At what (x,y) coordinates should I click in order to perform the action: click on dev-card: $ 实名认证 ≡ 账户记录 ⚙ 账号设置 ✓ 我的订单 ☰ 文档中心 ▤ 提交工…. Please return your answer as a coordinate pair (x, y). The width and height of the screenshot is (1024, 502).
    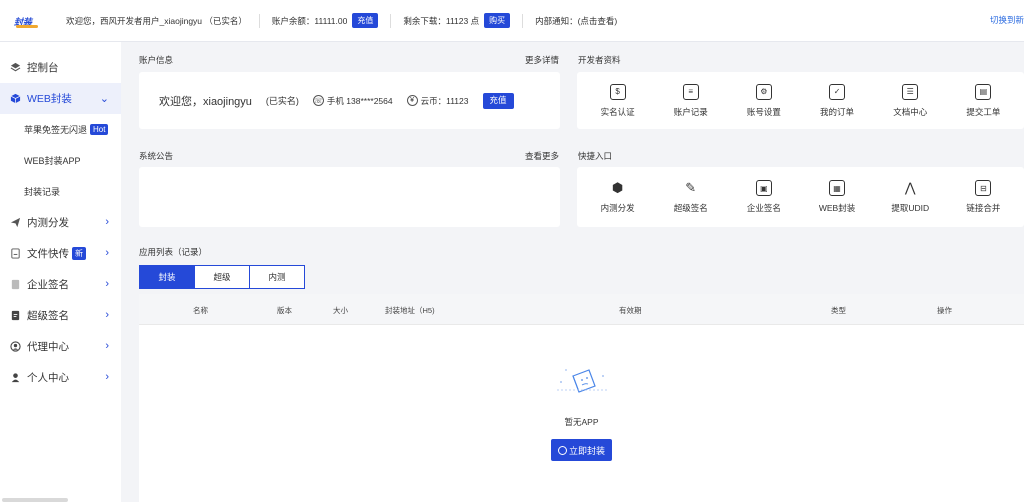
    Looking at the image, I should click on (800, 100).